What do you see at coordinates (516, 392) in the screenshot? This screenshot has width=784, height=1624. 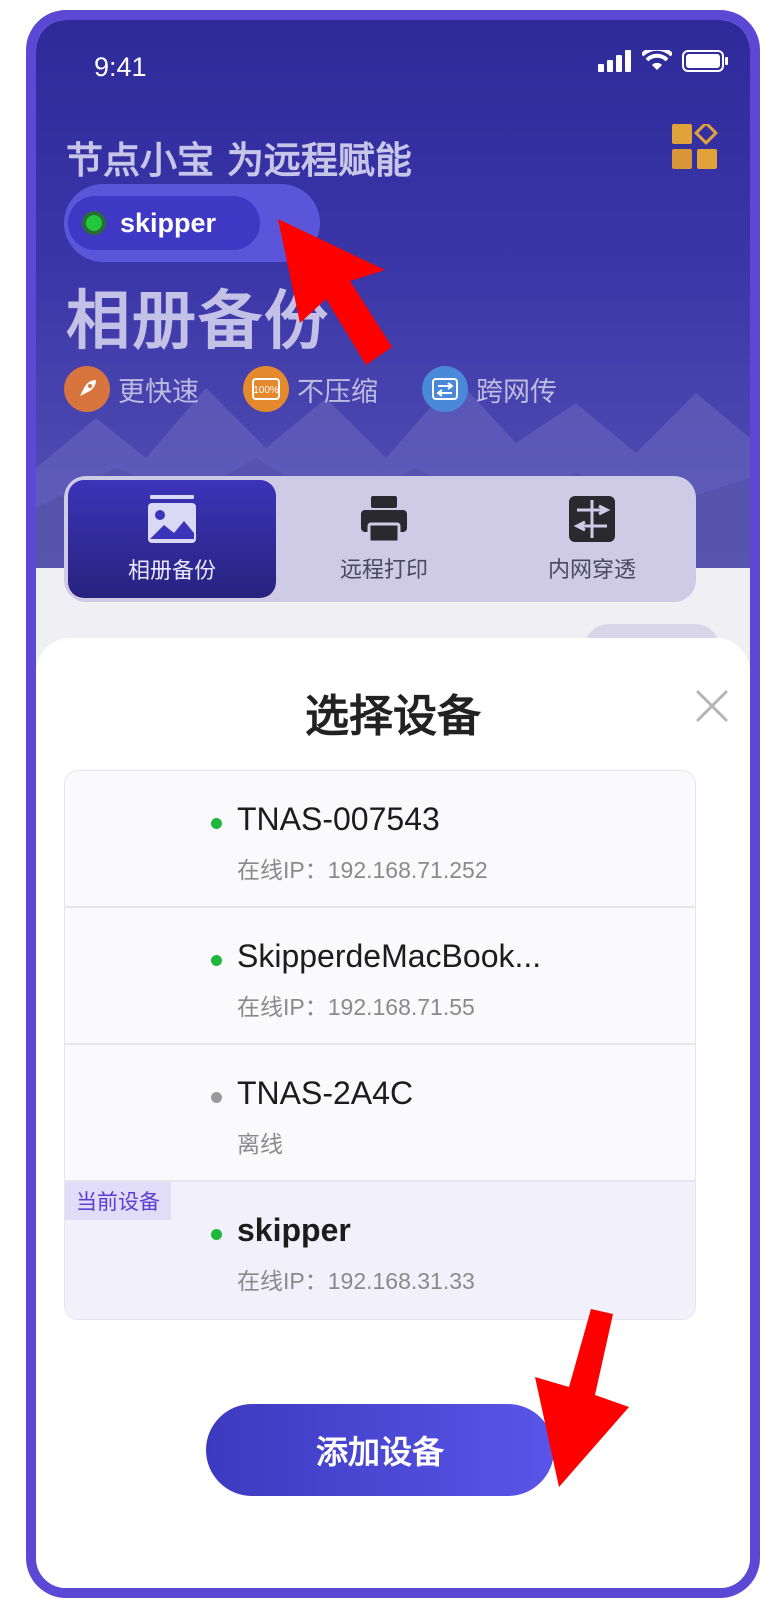 I see `feature-label: 跨网传` at bounding box center [516, 392].